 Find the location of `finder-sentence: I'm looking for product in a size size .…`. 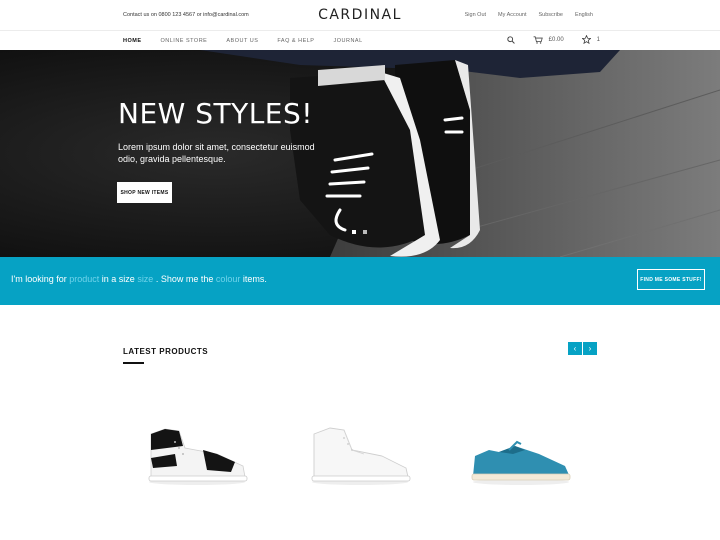

finder-sentence: I'm looking for product in a size size .… is located at coordinates (139, 279).